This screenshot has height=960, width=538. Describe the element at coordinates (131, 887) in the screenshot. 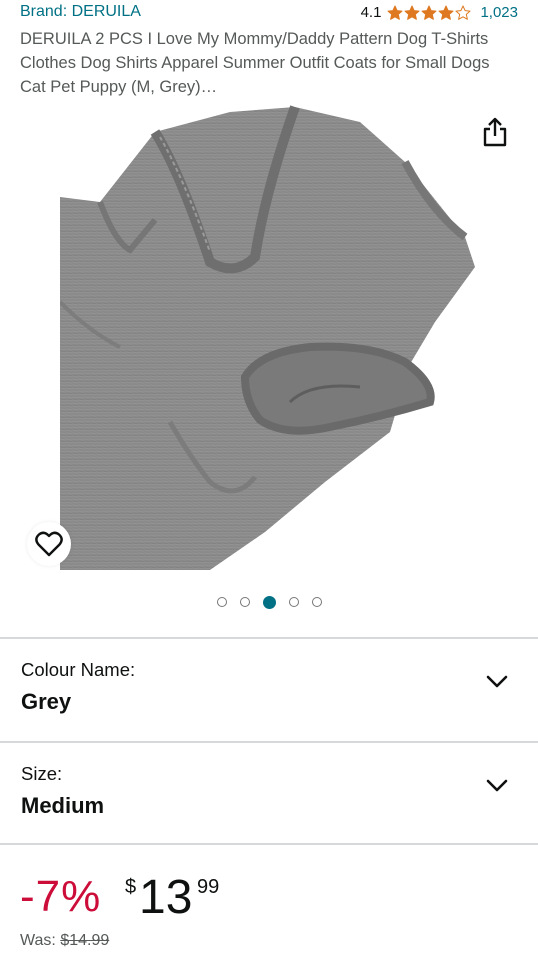

I see `price-currency-symbol: $` at that location.